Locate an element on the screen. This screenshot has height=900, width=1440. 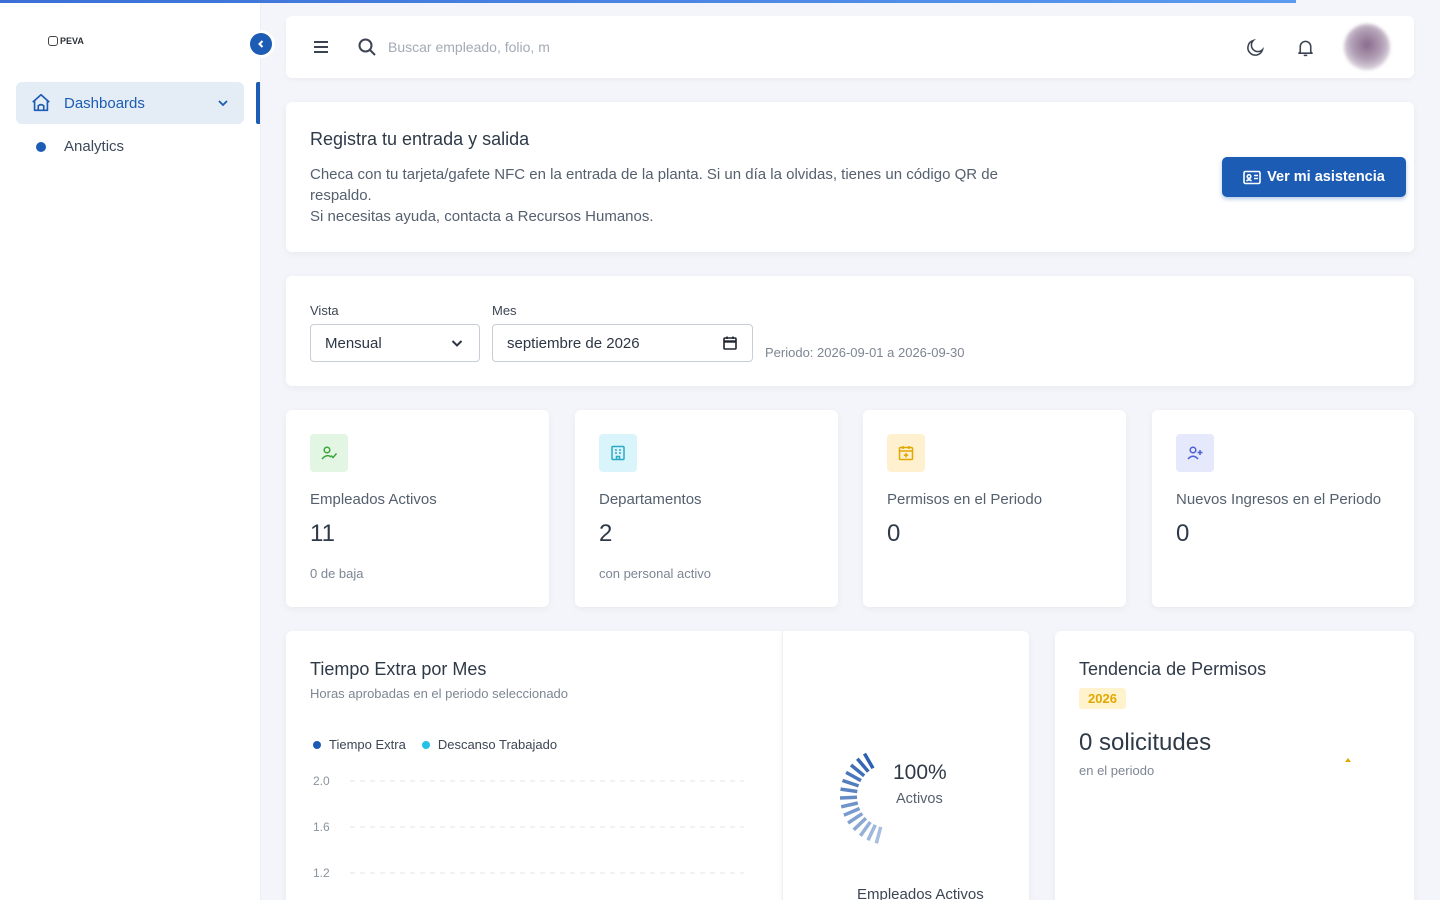
view-select: Mensual is located at coordinates (395, 343).